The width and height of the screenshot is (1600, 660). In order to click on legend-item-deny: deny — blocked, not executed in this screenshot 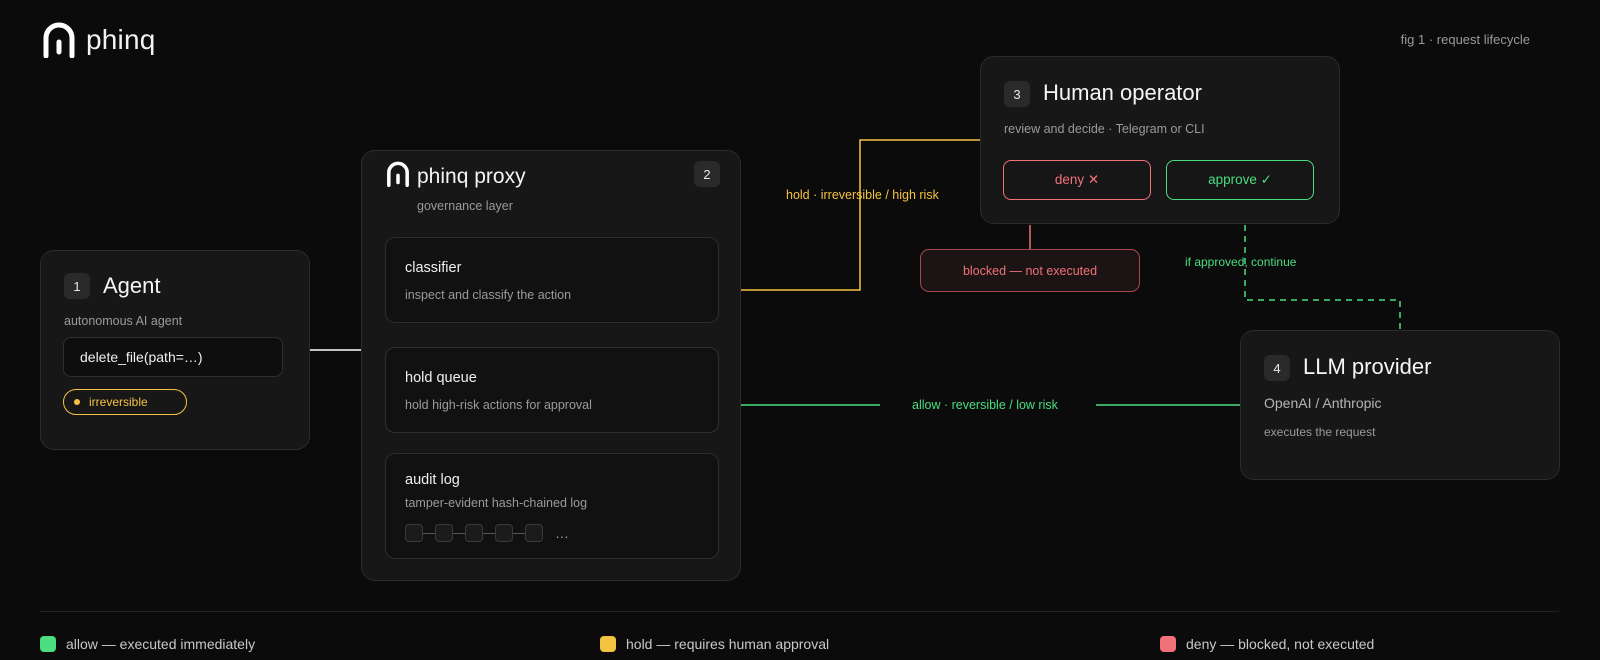, I will do `click(1267, 644)`.